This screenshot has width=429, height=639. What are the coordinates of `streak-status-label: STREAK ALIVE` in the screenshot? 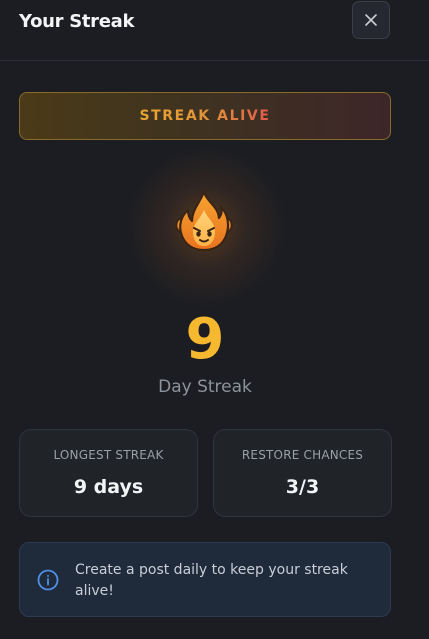 It's located at (205, 116).